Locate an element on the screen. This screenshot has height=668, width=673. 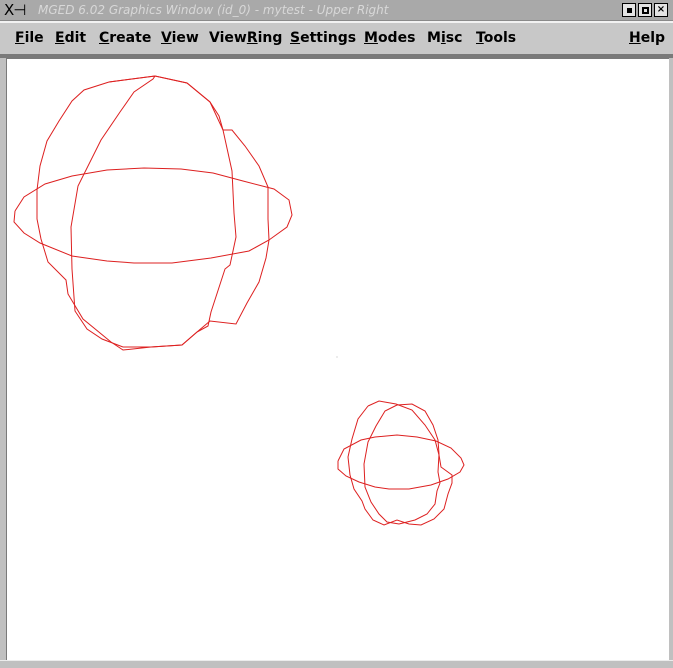
menu-file: File is located at coordinates (29, 38).